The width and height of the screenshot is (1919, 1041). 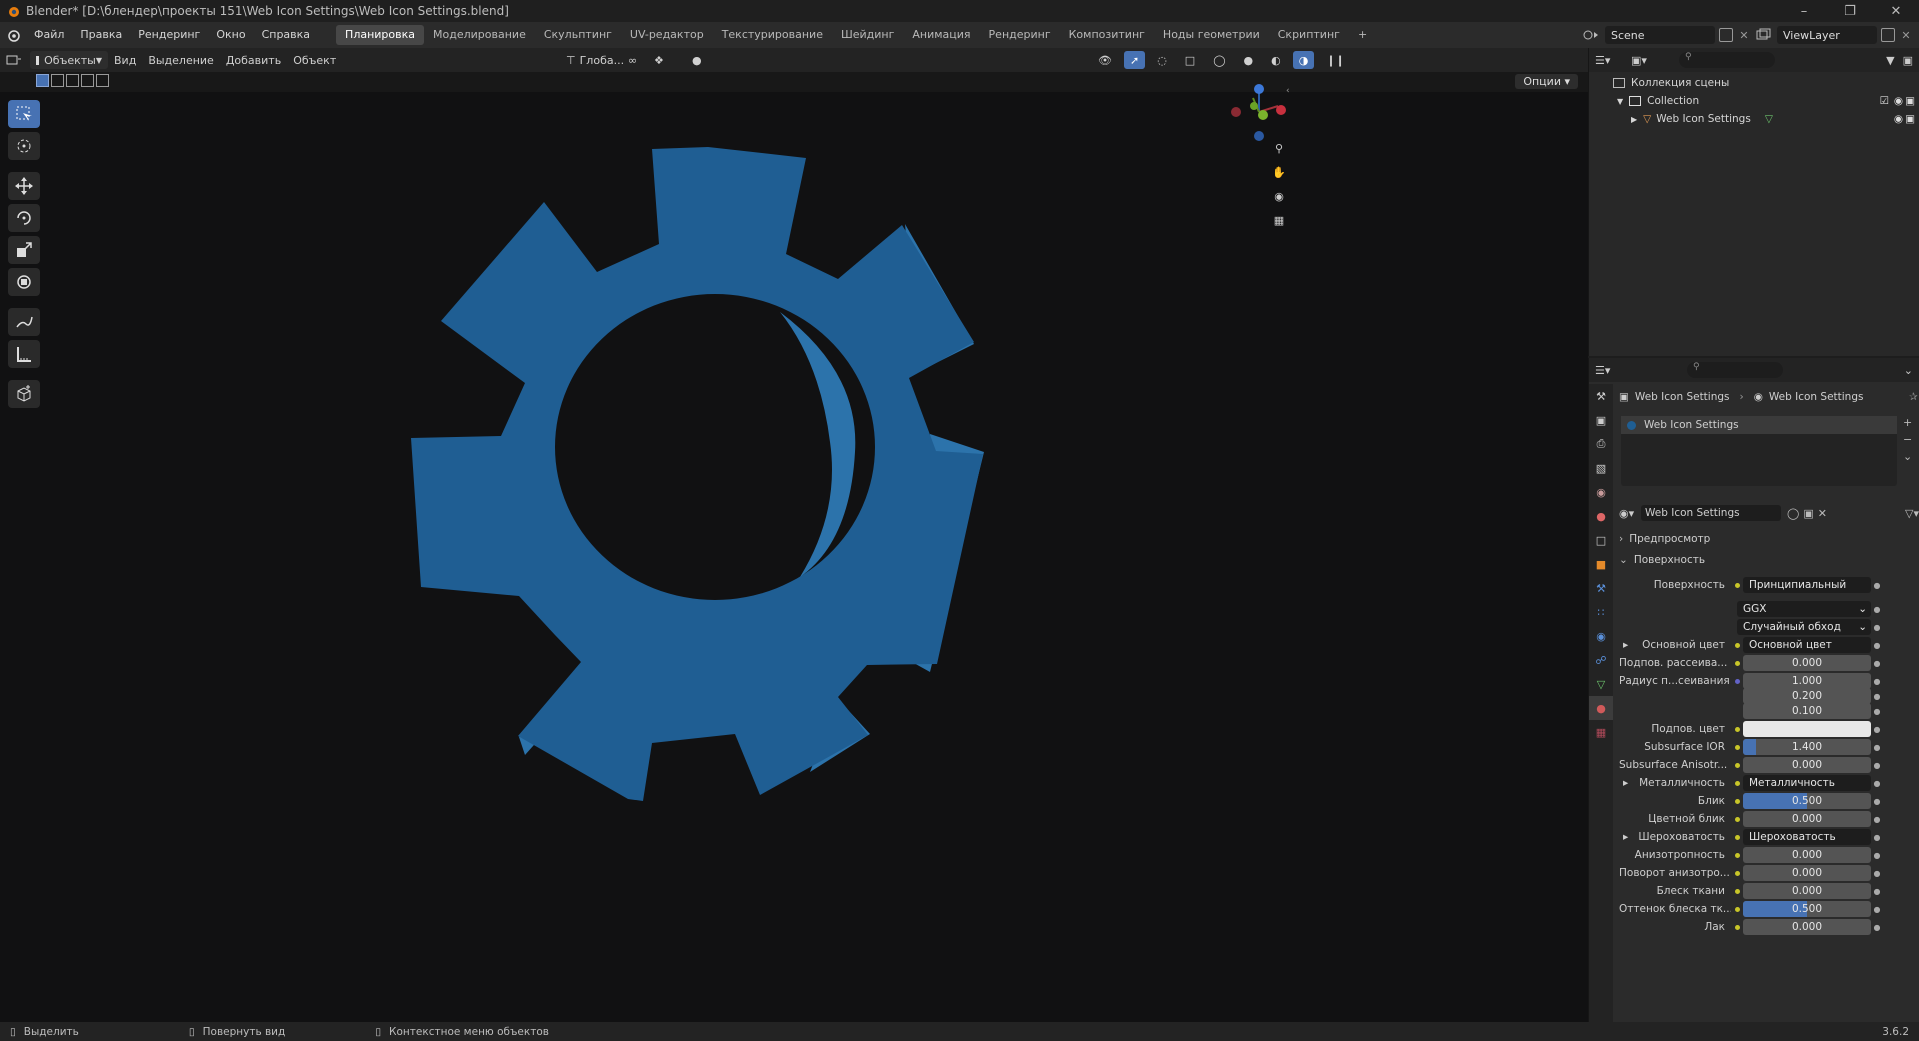 I want to click on filter-icon: ▼, so click(x=1890, y=60).